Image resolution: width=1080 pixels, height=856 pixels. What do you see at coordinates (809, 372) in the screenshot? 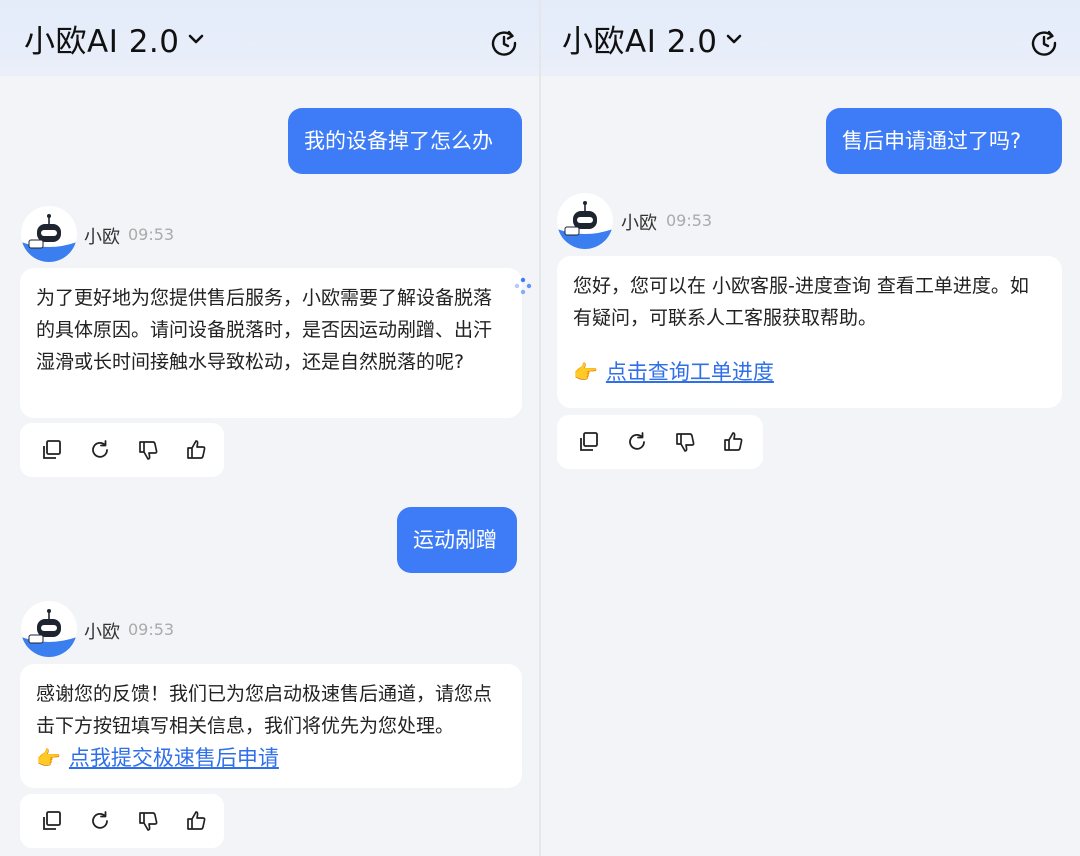
I see `action-link-row: 👉 点击查询工单进度` at bounding box center [809, 372].